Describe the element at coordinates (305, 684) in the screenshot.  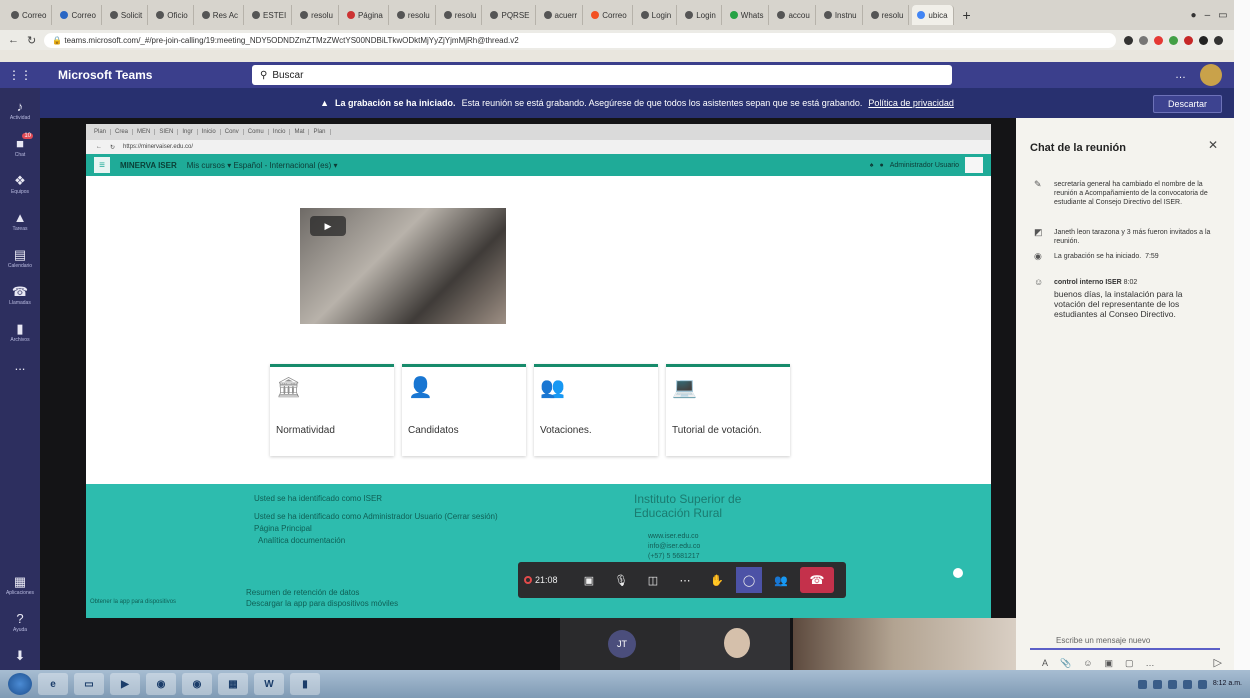
I see `taskbar-app-teams: ▮` at that location.